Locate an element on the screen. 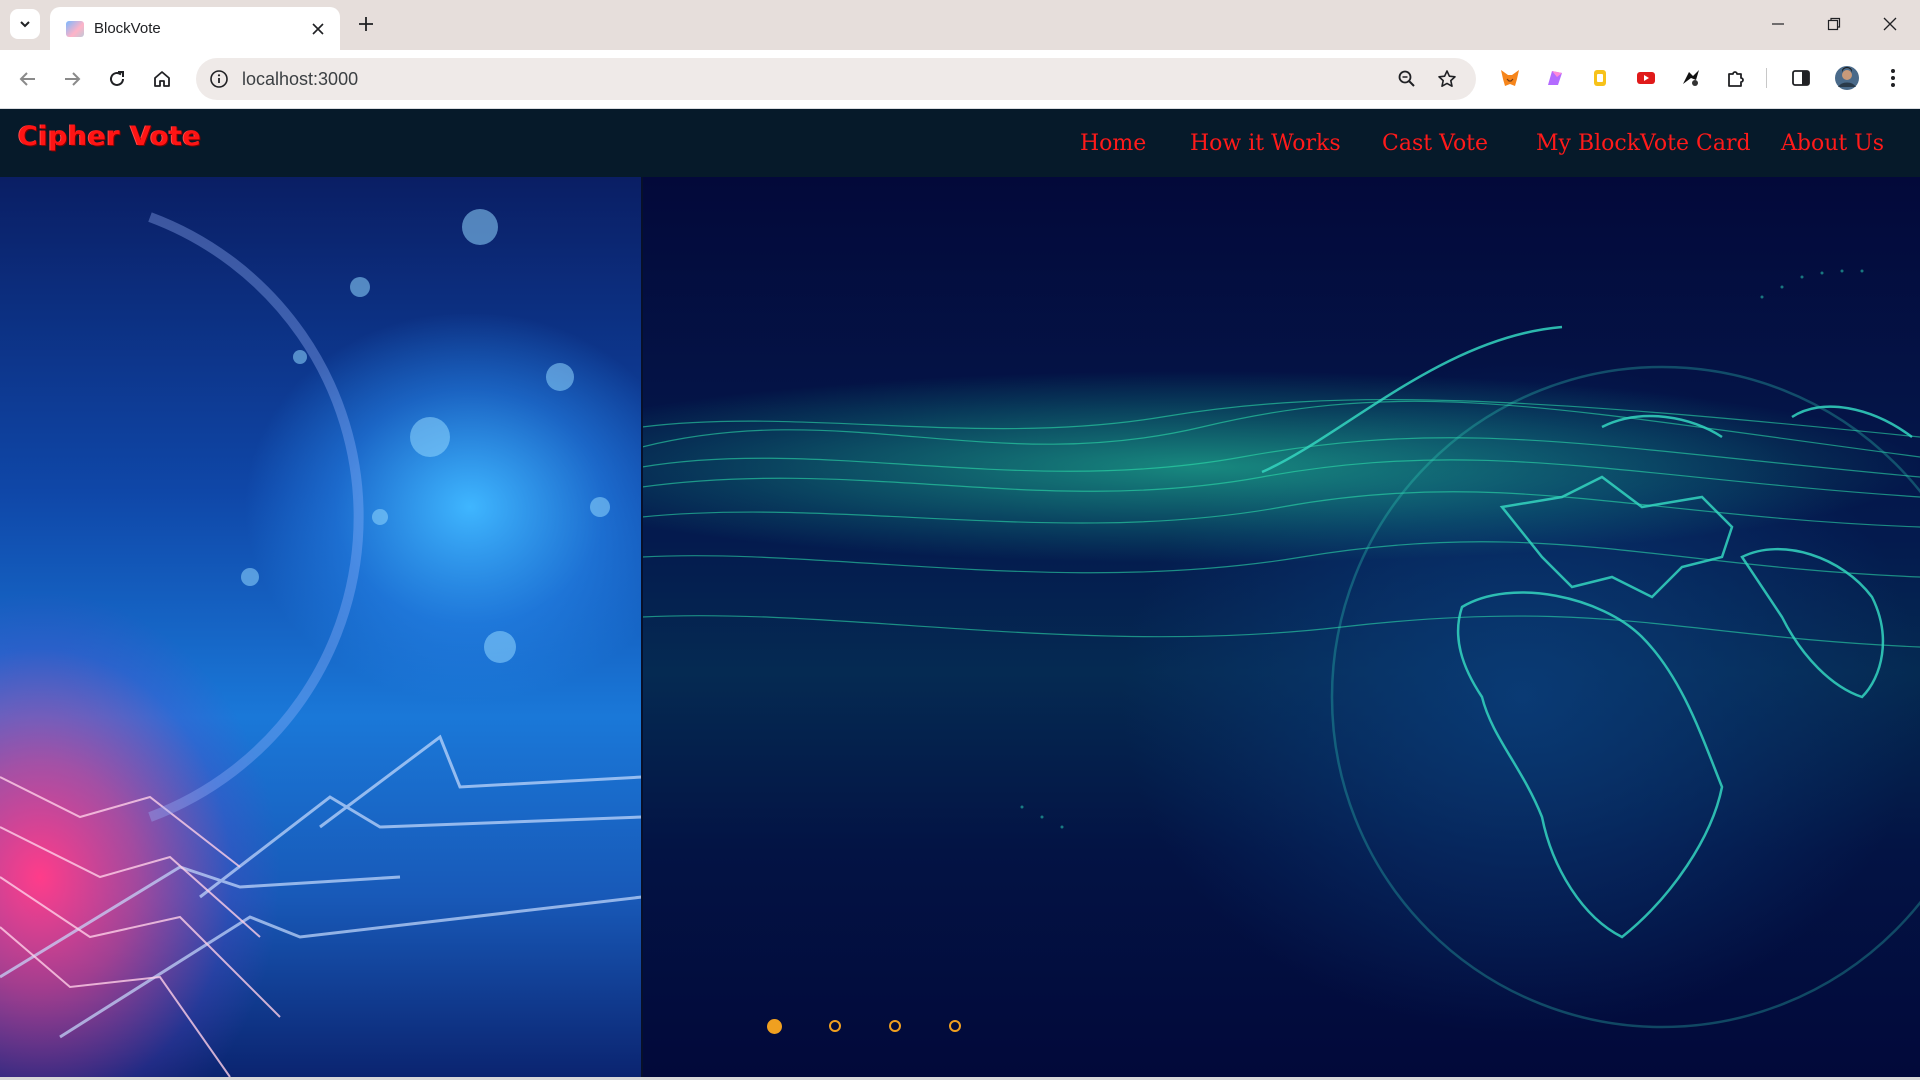  nav-link-cast-vote: Cast Vote is located at coordinates (1435, 143).